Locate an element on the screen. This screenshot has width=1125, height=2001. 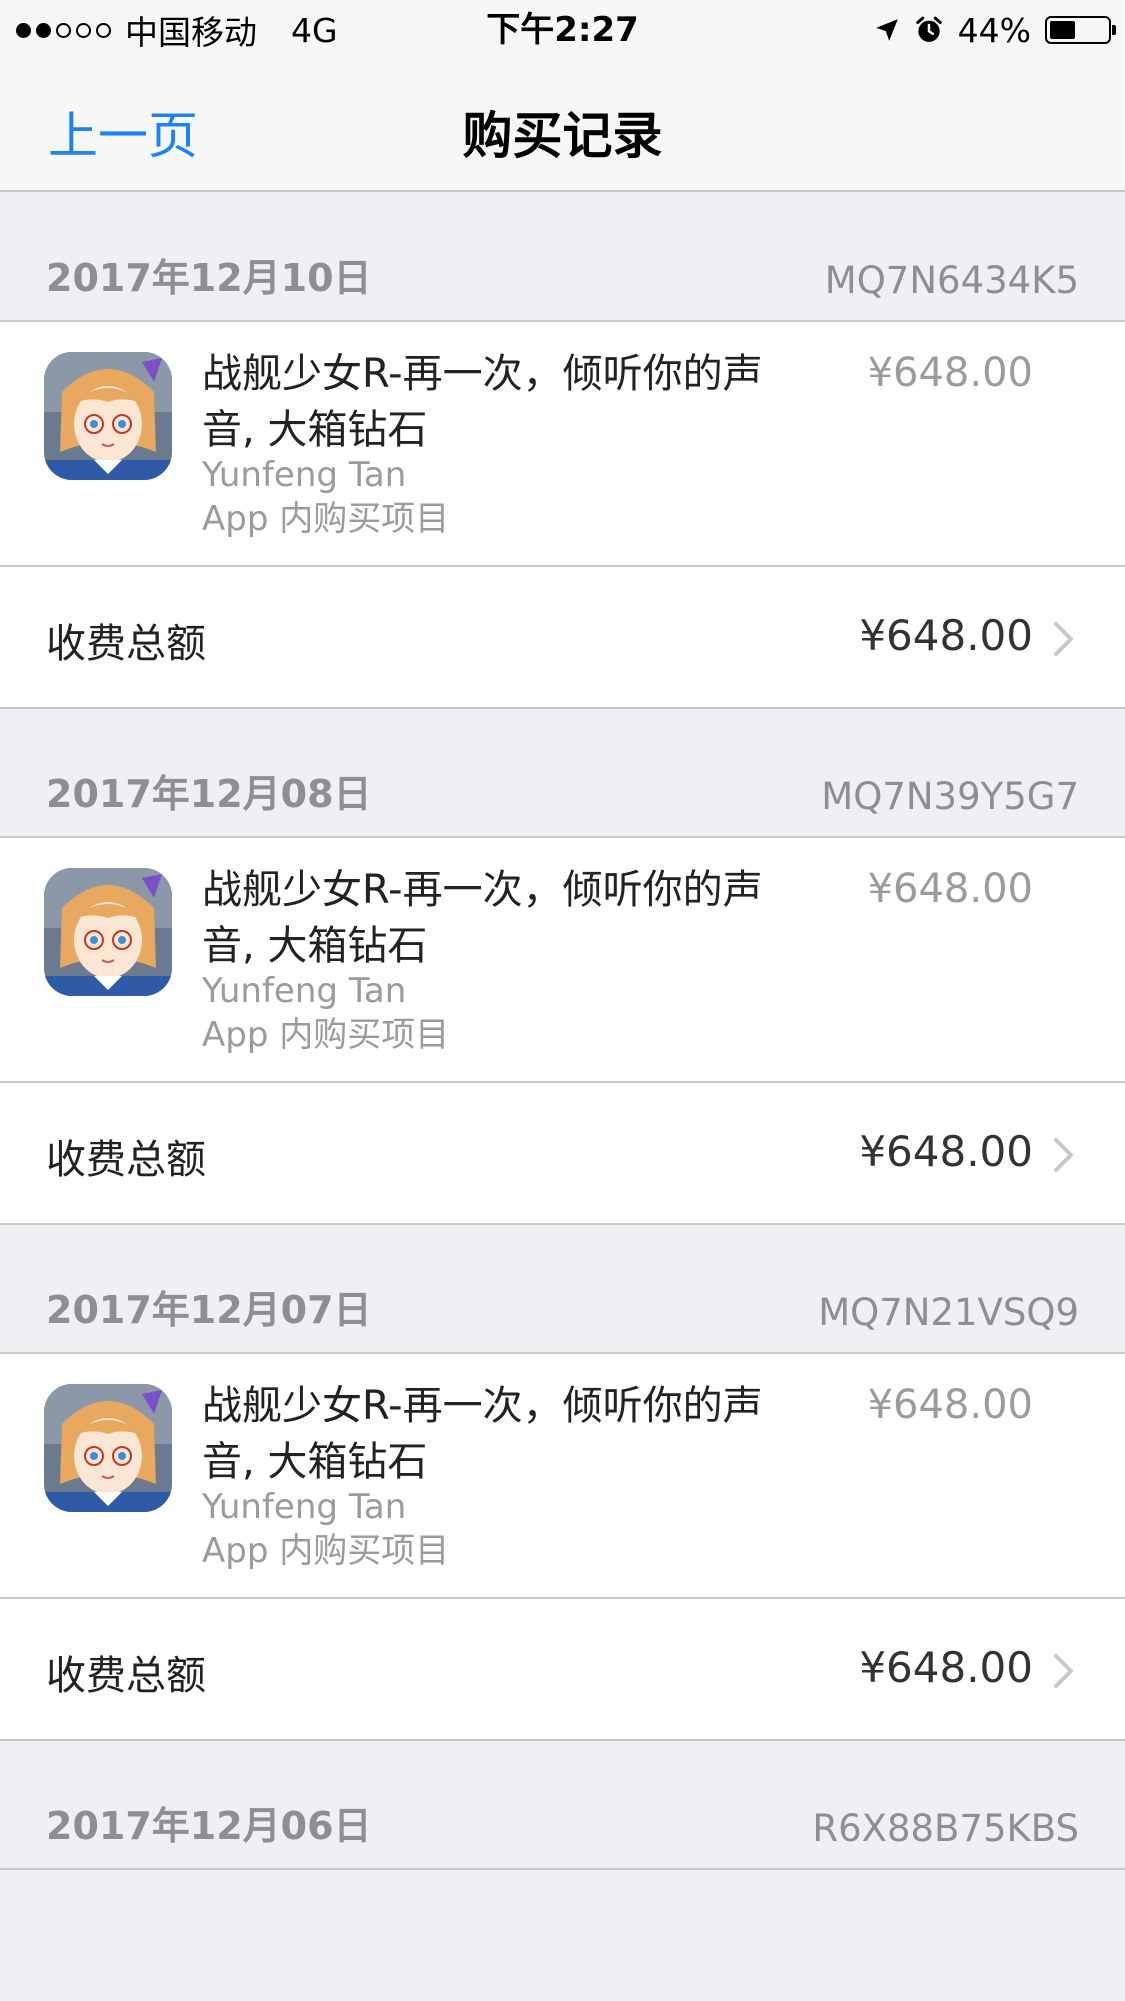
order-id: MQ7N6434K5 is located at coordinates (951, 280).